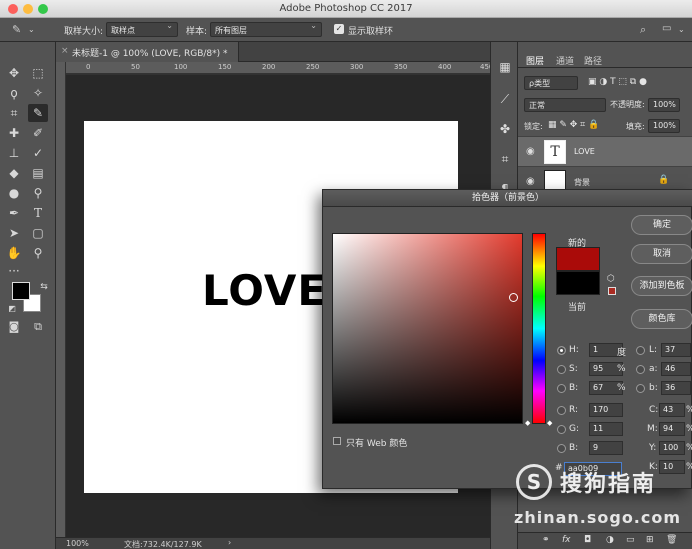  Describe the element at coordinates (147, 52) in the screenshot. I see `document-tab: × 未标题-1 @ 100% (LOVE, RGB/8*) *` at that location.